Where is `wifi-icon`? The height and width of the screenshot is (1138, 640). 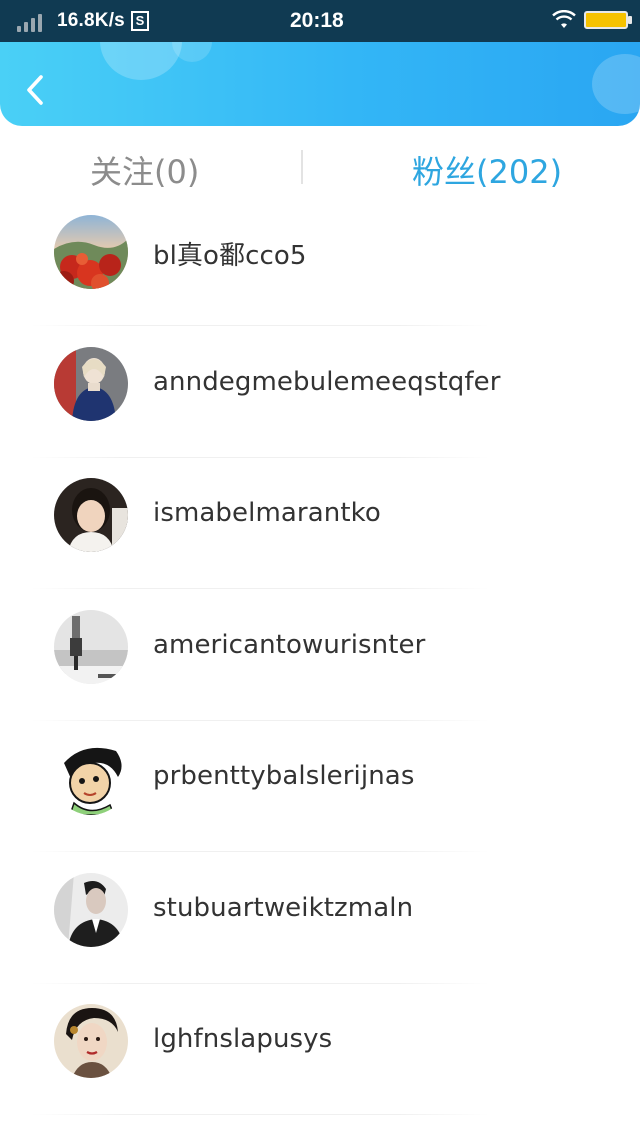
wifi-icon is located at coordinates (564, 19).